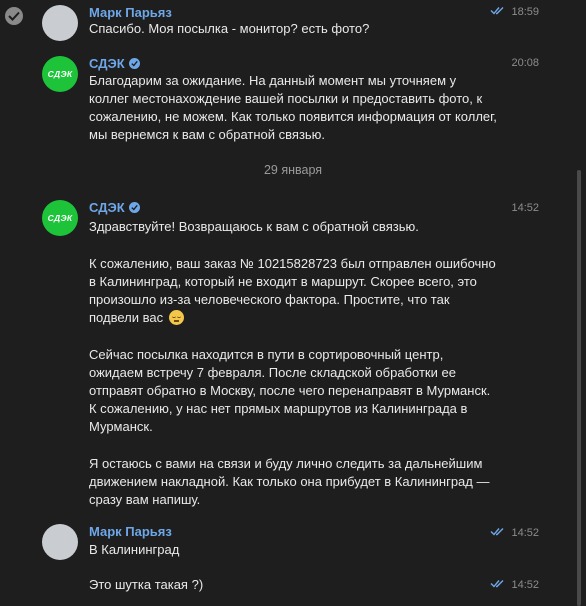 This screenshot has height=606, width=586. I want to click on message-text: Это шутка такая ?), so click(146, 584).